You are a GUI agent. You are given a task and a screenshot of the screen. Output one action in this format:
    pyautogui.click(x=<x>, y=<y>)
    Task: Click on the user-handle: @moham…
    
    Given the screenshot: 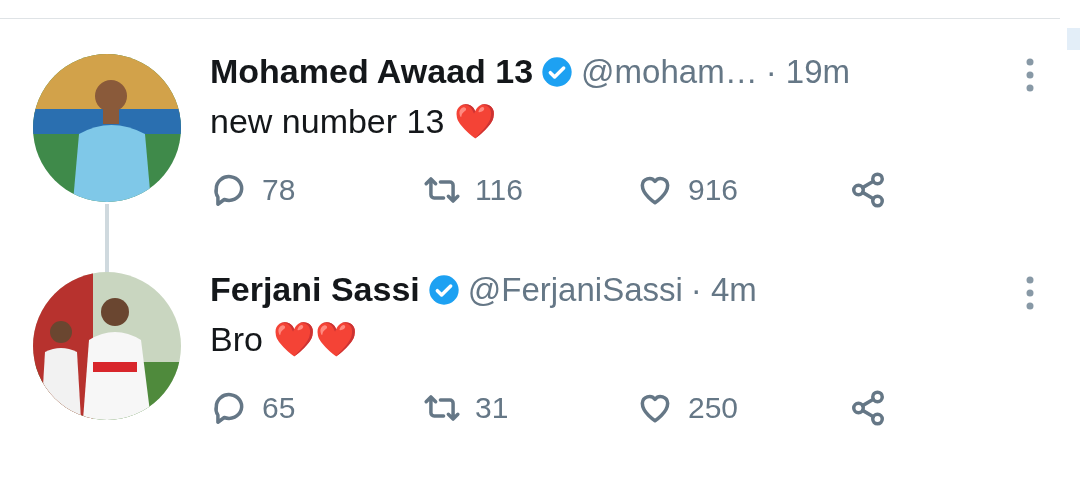 What is the action you would take?
    pyautogui.click(x=669, y=71)
    